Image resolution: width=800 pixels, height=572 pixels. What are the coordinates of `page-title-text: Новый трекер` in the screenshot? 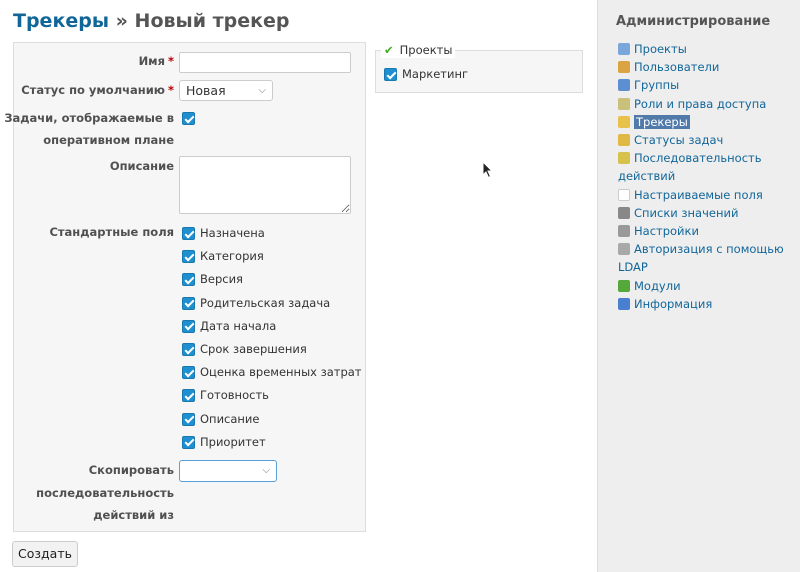 It's located at (212, 21).